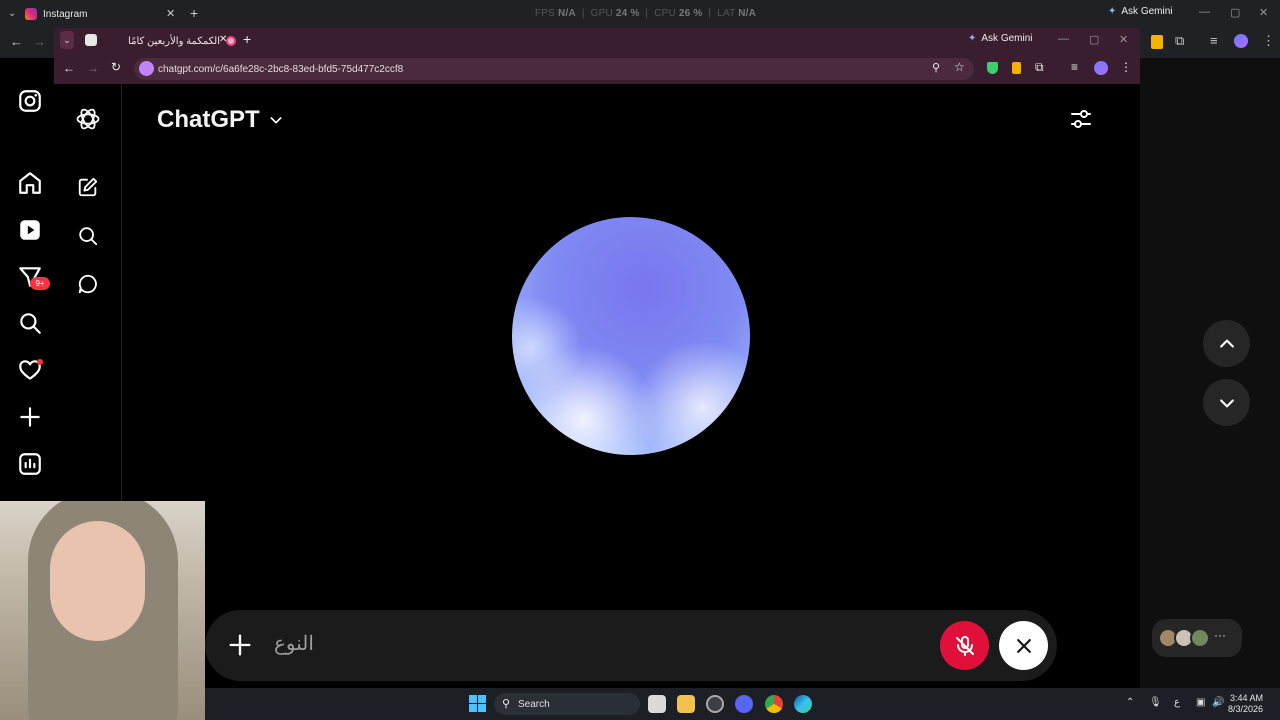  Describe the element at coordinates (103, 14) in the screenshot. I see `outer-tab-instagram: Instagram` at that location.